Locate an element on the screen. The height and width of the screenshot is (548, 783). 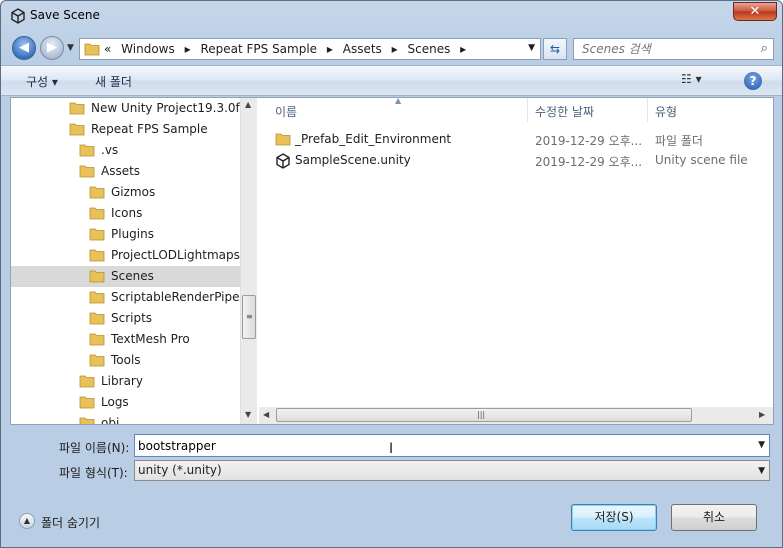
organize-menu: 구성 ▾ is located at coordinates (42, 81).